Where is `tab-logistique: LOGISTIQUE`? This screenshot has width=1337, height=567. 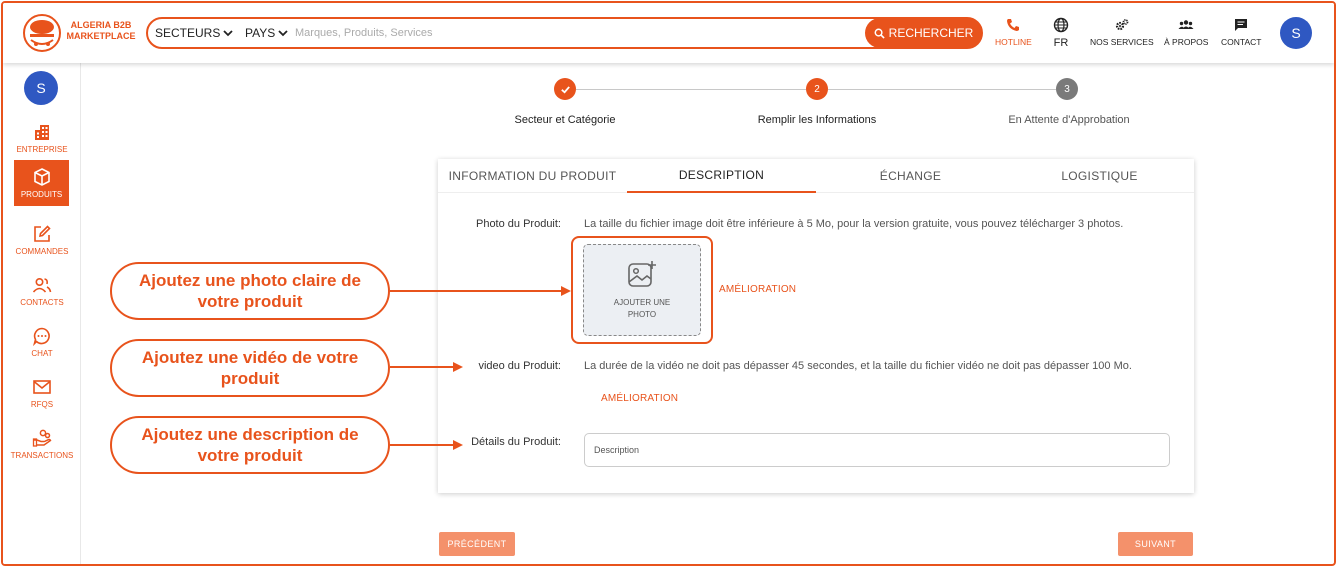 tab-logistique: LOGISTIQUE is located at coordinates (1099, 176).